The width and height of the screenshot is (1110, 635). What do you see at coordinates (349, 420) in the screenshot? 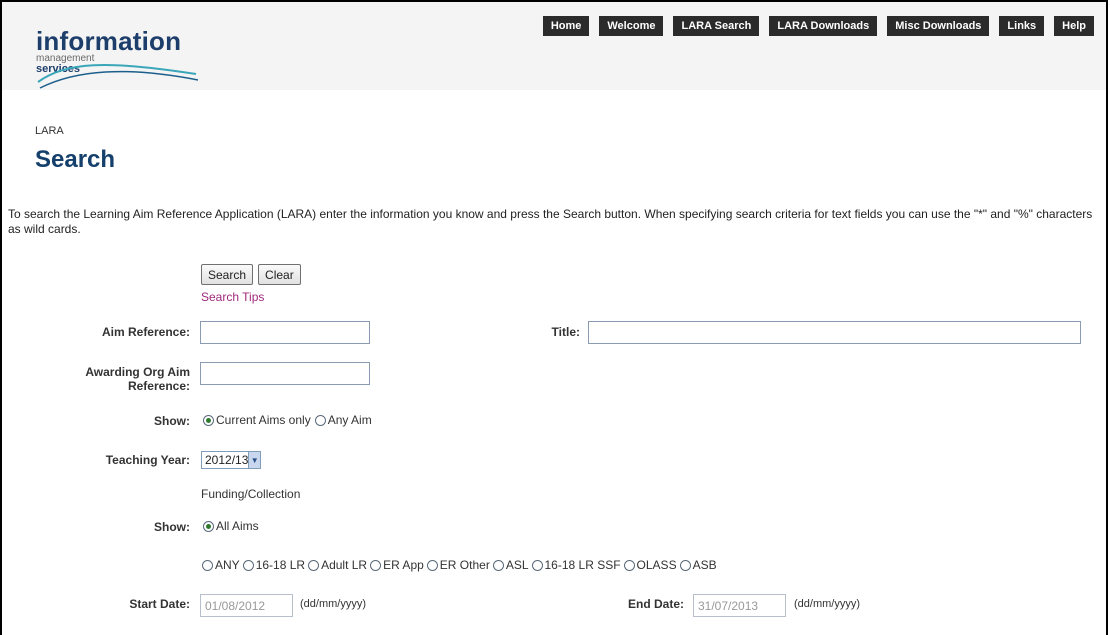
I see `any-aim-label: Any Aim` at bounding box center [349, 420].